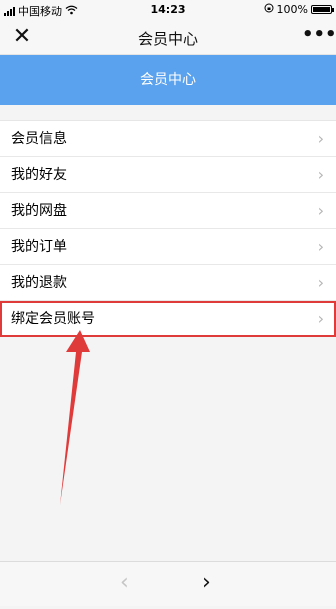  What do you see at coordinates (168, 319) in the screenshot?
I see `menu-item-bind-member-account: 绑定会员账号 ›` at bounding box center [168, 319].